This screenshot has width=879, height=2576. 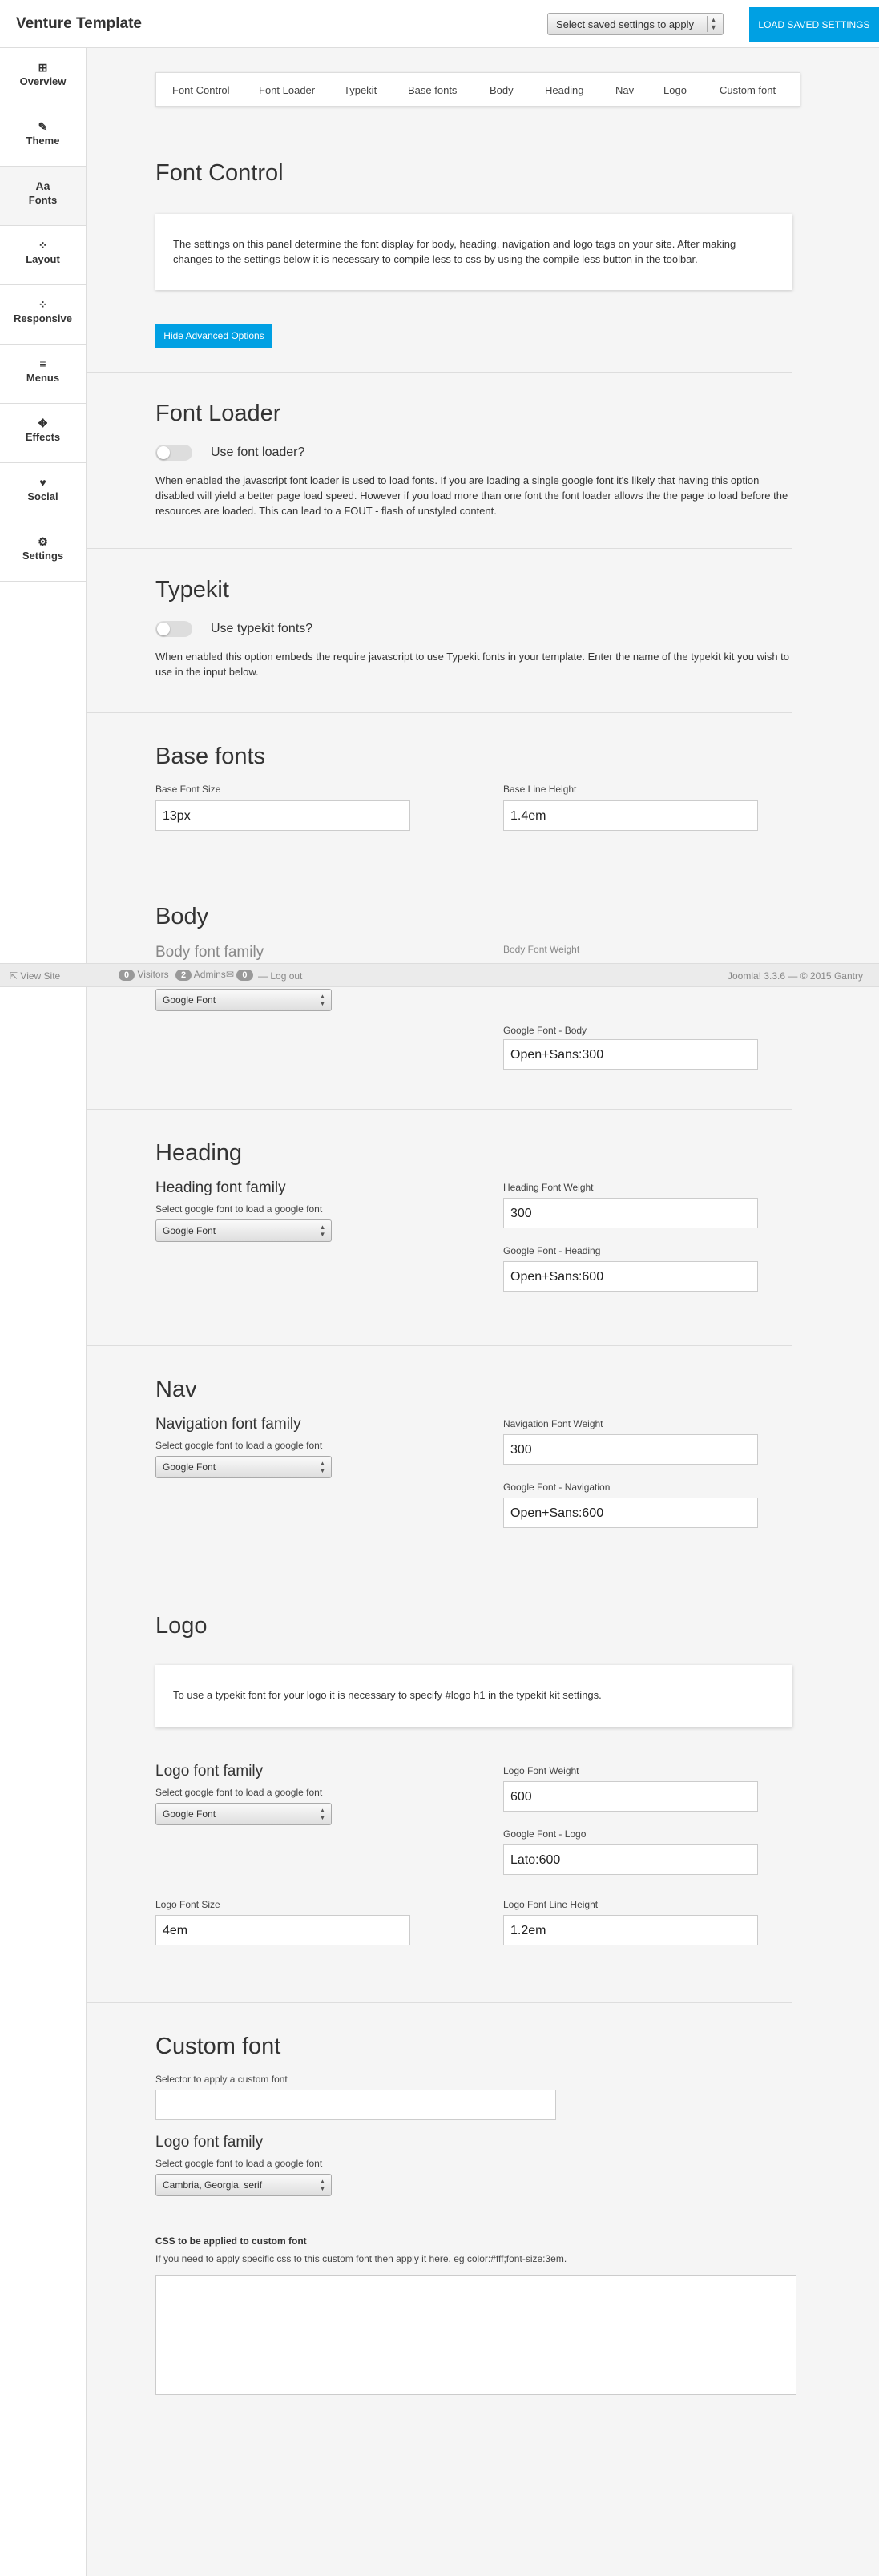 What do you see at coordinates (187, 1904) in the screenshot?
I see `logo-font-size-label: Logo Font Size` at bounding box center [187, 1904].